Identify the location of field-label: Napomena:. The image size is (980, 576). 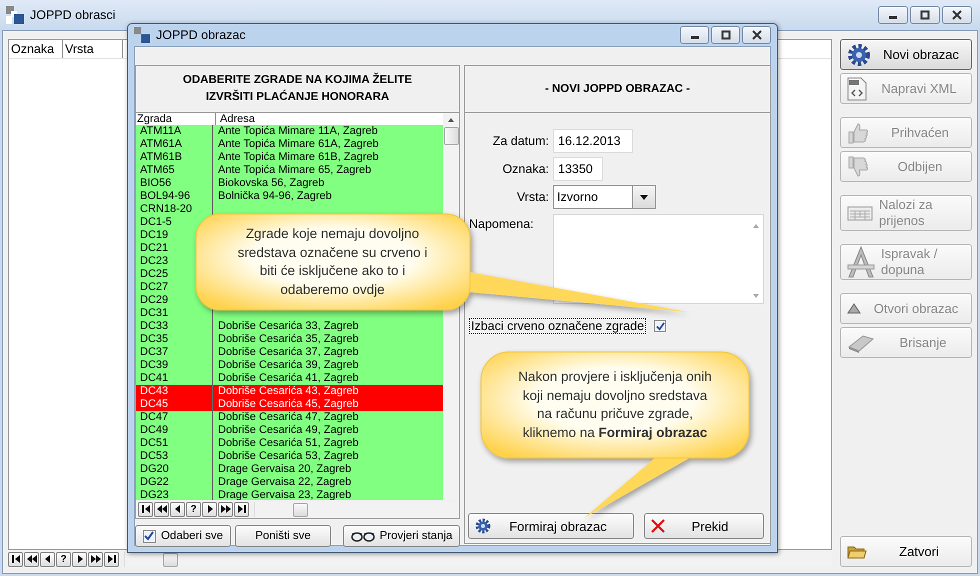
(502, 223).